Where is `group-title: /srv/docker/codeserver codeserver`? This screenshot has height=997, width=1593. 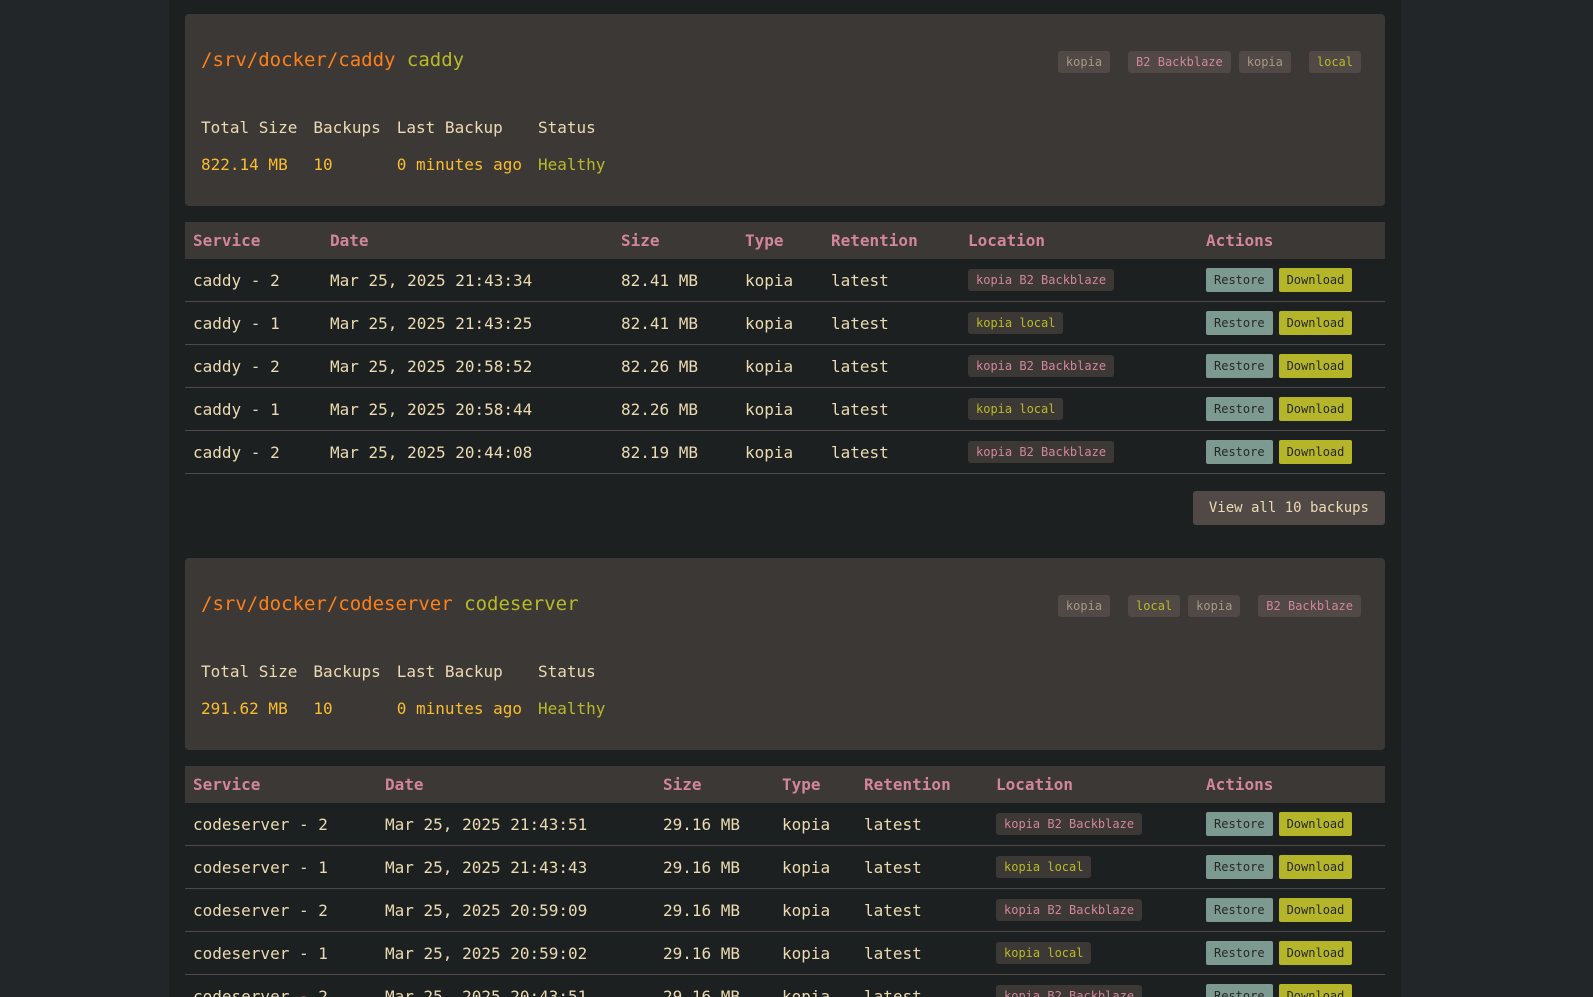 group-title: /srv/docker/codeserver codeserver is located at coordinates (390, 604).